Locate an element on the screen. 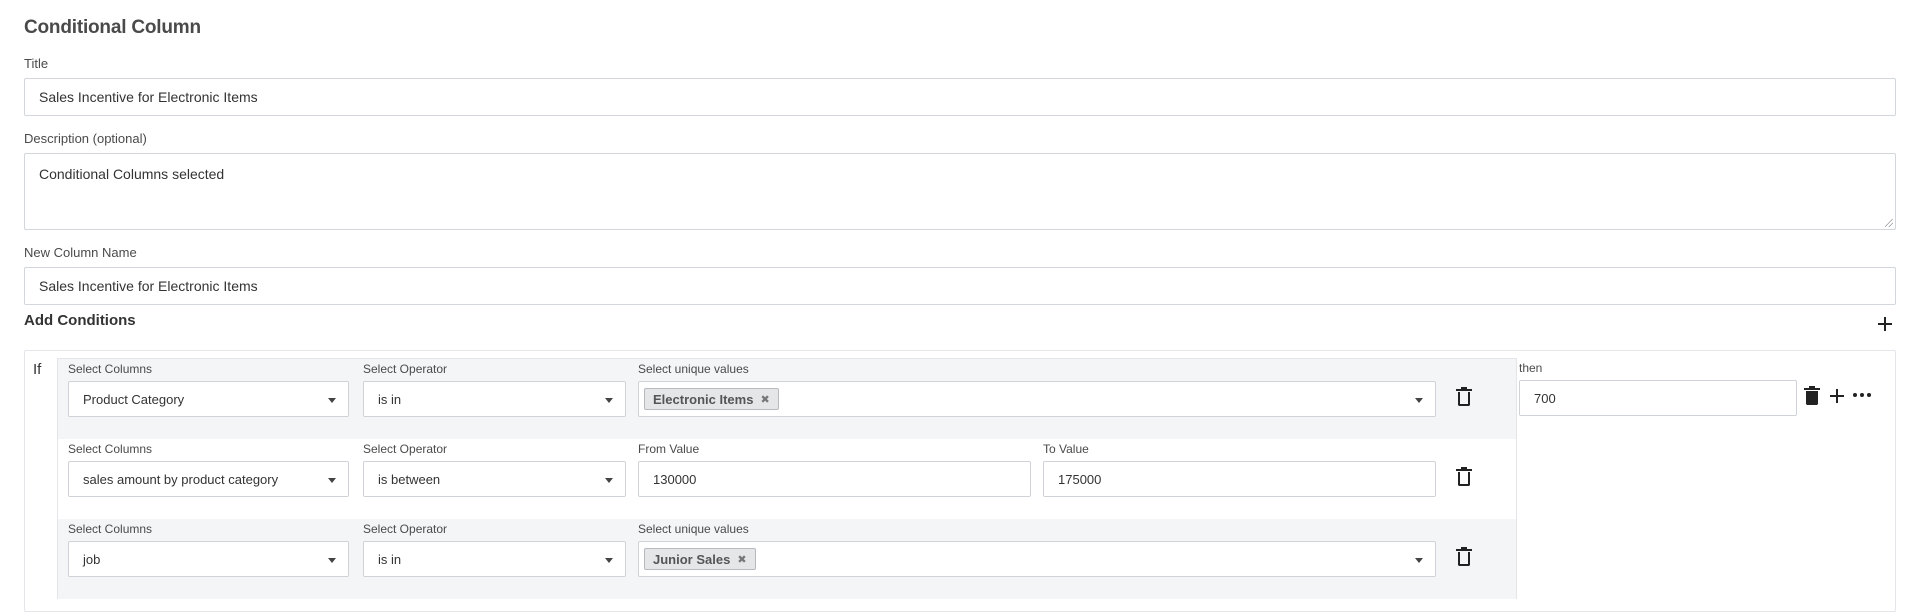 The width and height of the screenshot is (1919, 616). rule1-operator-label: Select Operator is located at coordinates (405, 369).